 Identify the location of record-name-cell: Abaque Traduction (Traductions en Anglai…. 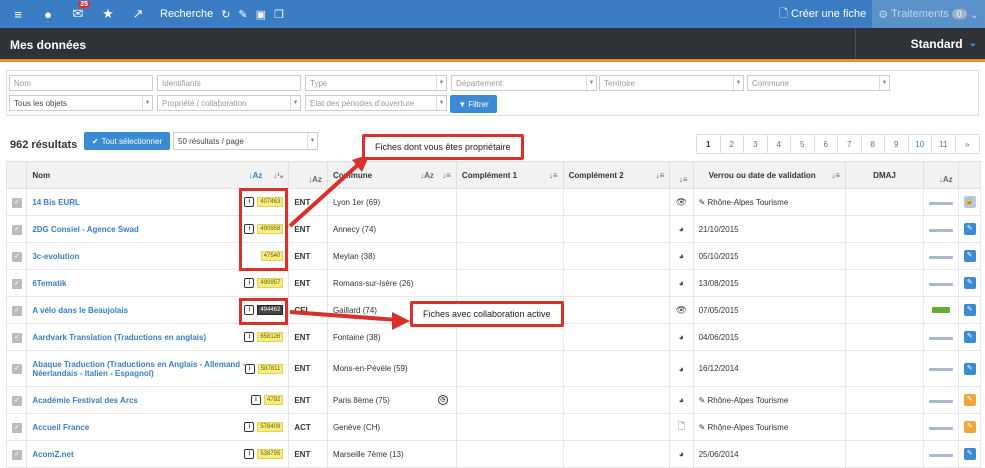
(158, 368).